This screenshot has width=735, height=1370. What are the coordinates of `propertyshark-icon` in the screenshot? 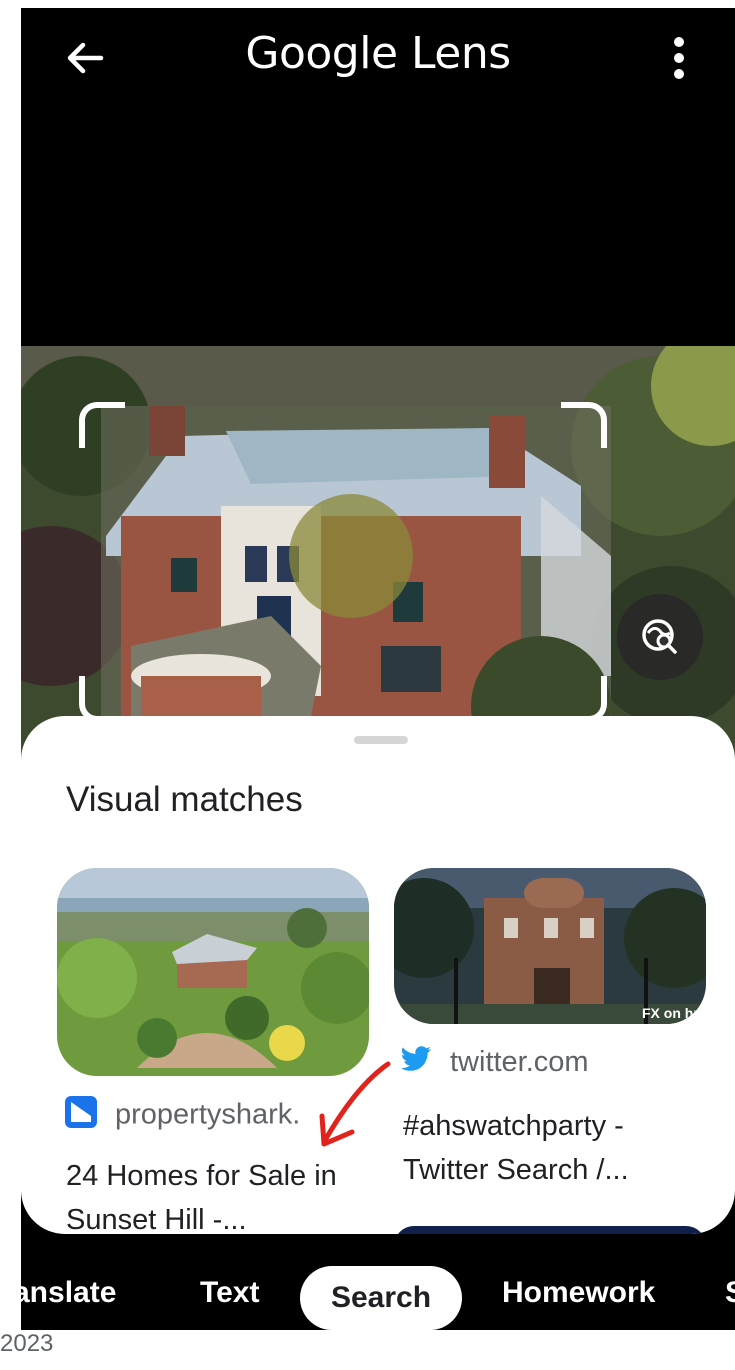 It's located at (81, 1116).